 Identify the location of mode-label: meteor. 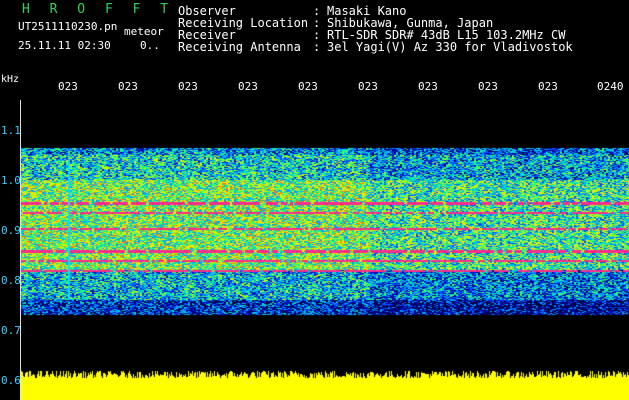
(144, 31).